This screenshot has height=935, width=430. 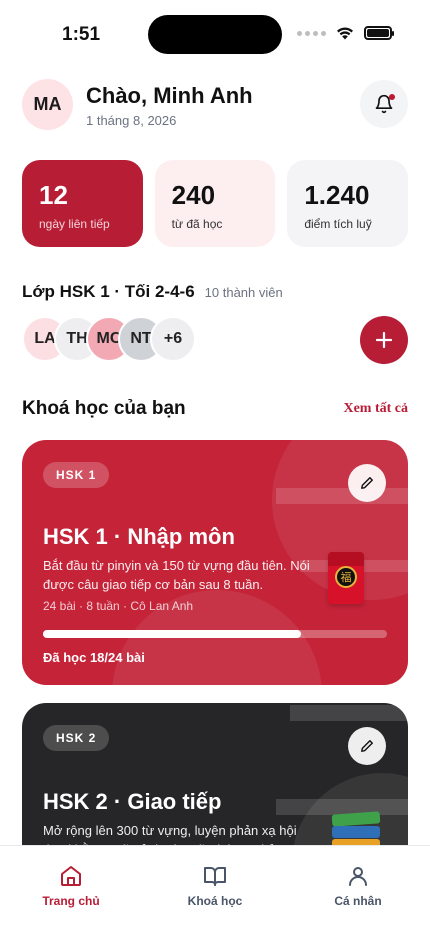 I want to click on see-all-link: Xem tất cả, so click(x=375, y=409).